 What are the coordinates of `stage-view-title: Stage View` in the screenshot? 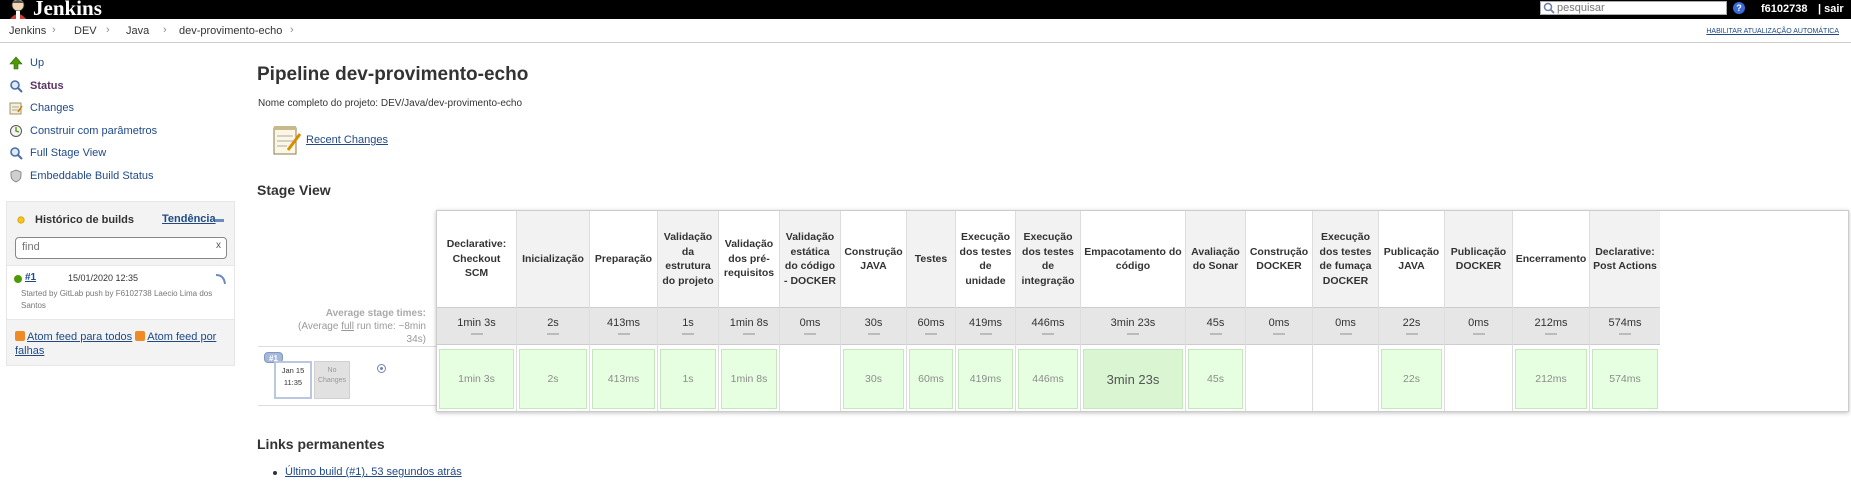 It's located at (294, 190).